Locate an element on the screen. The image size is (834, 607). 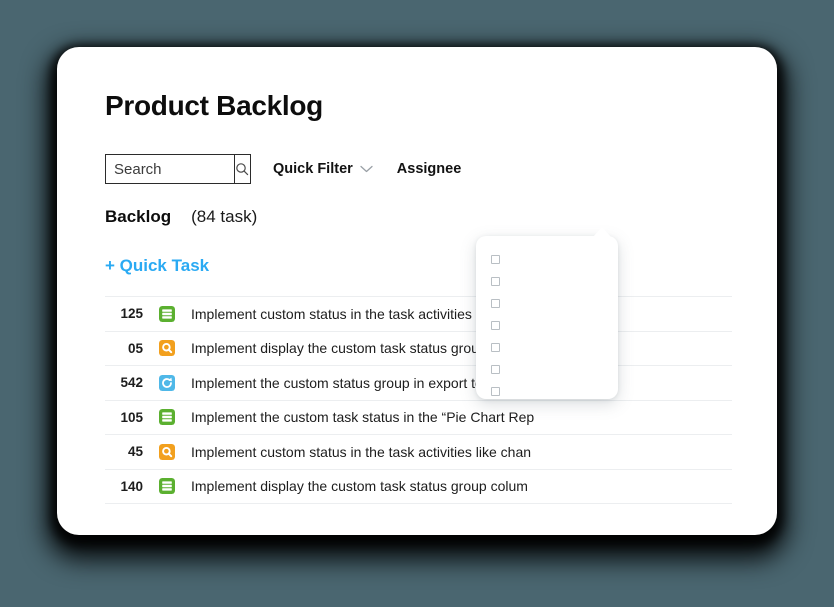
quick-filter-dropdown: Quick Filter is located at coordinates (323, 169).